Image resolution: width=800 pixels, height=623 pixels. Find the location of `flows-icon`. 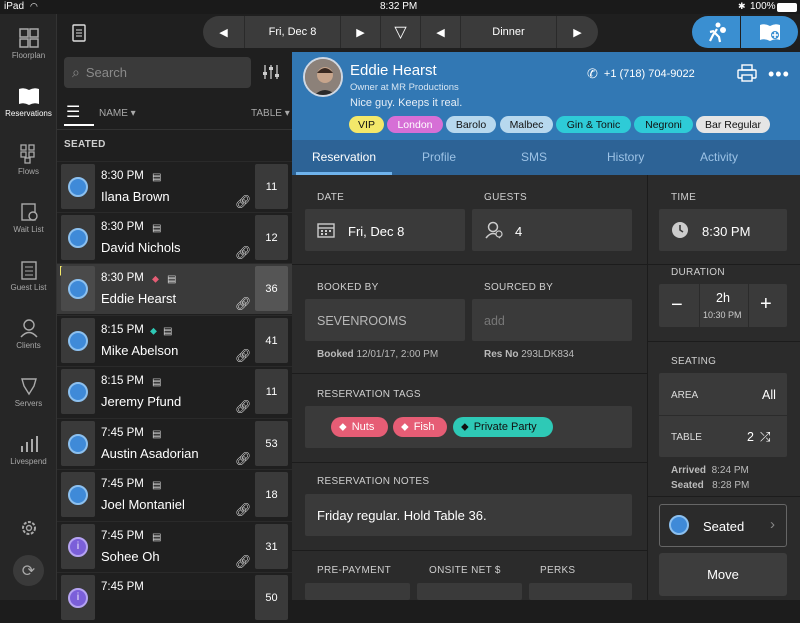

flows-icon is located at coordinates (27, 154).